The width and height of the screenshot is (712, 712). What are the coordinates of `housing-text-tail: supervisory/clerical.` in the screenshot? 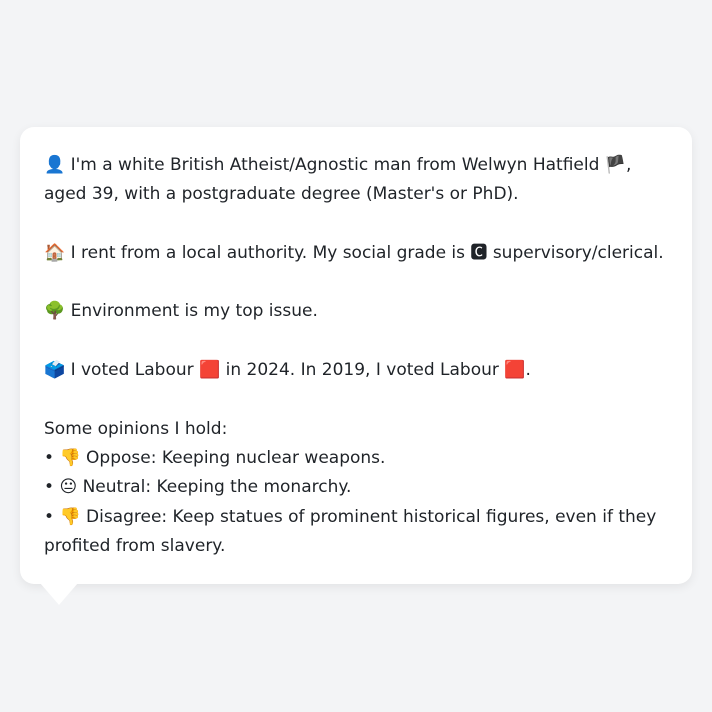 It's located at (578, 252).